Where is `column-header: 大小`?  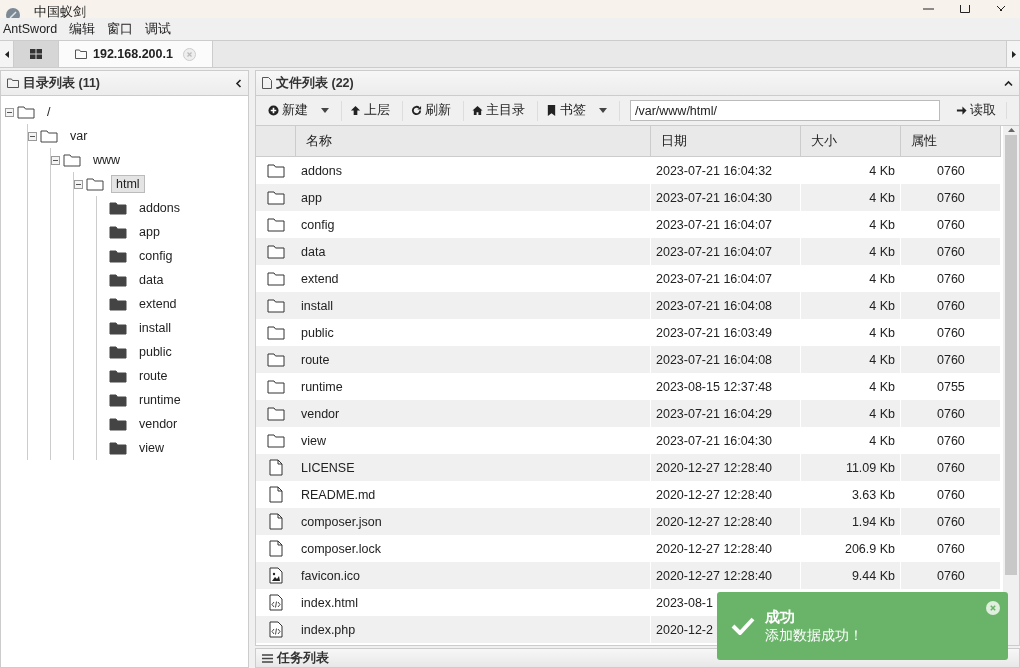
column-header: 大小 is located at coordinates (851, 141).